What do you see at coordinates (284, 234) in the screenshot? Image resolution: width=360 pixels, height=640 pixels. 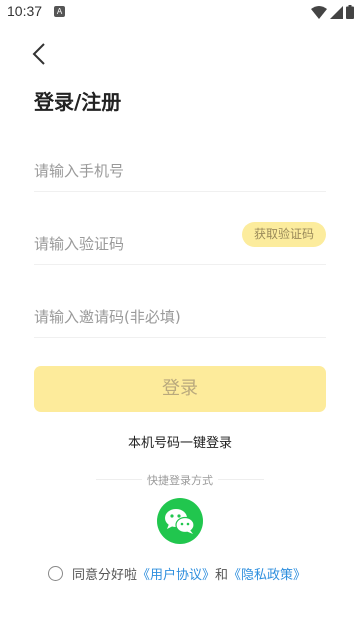 I see `get-code-button: 获取验证码` at bounding box center [284, 234].